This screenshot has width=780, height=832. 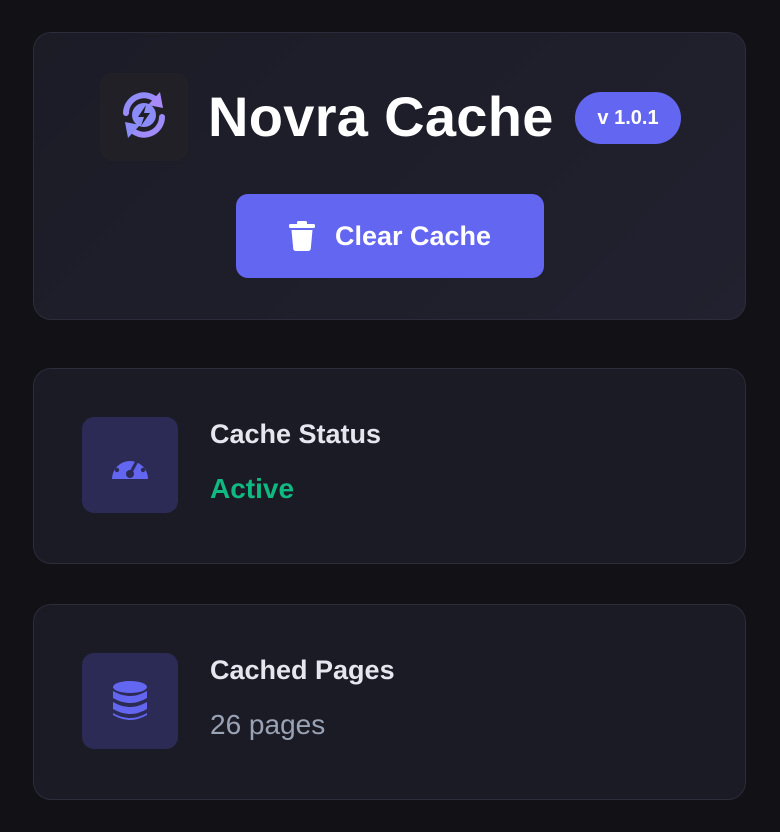 I want to click on refresh-bolt-icon, so click(x=144, y=117).